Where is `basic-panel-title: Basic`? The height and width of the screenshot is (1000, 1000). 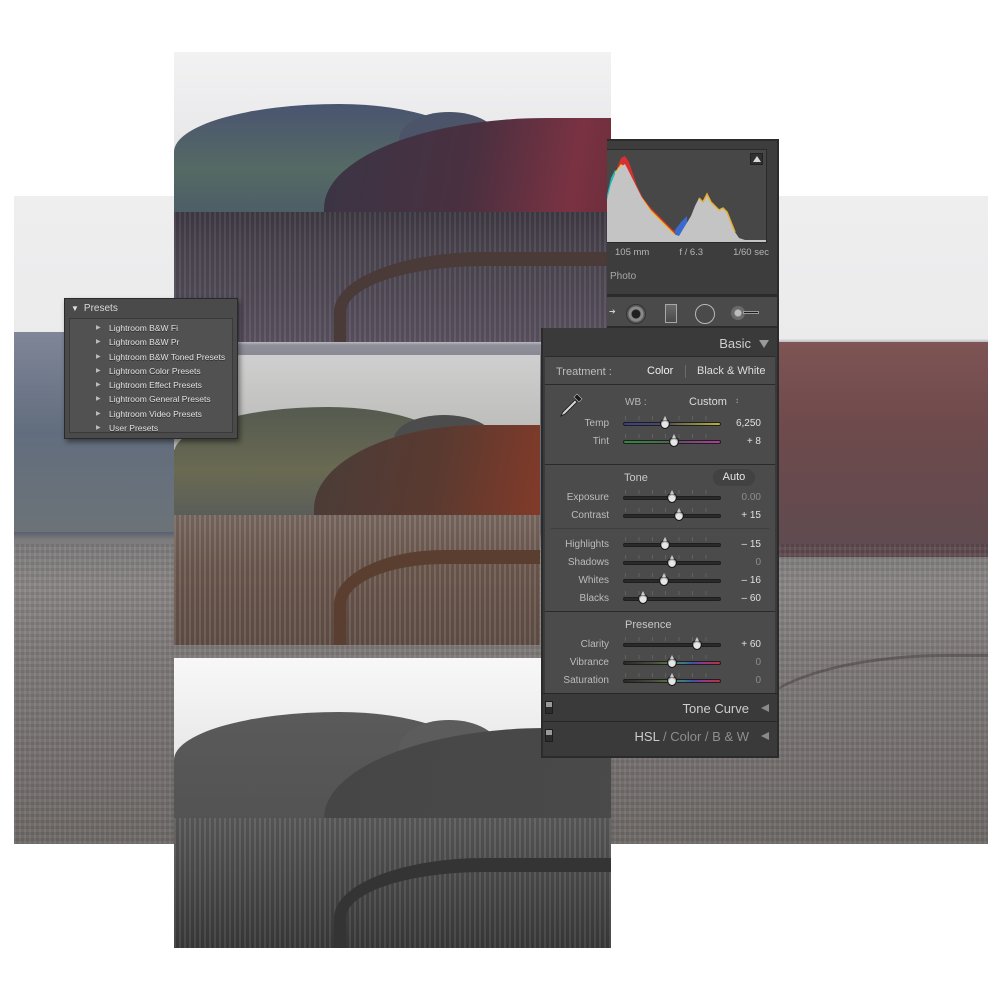 basic-panel-title: Basic is located at coordinates (735, 343).